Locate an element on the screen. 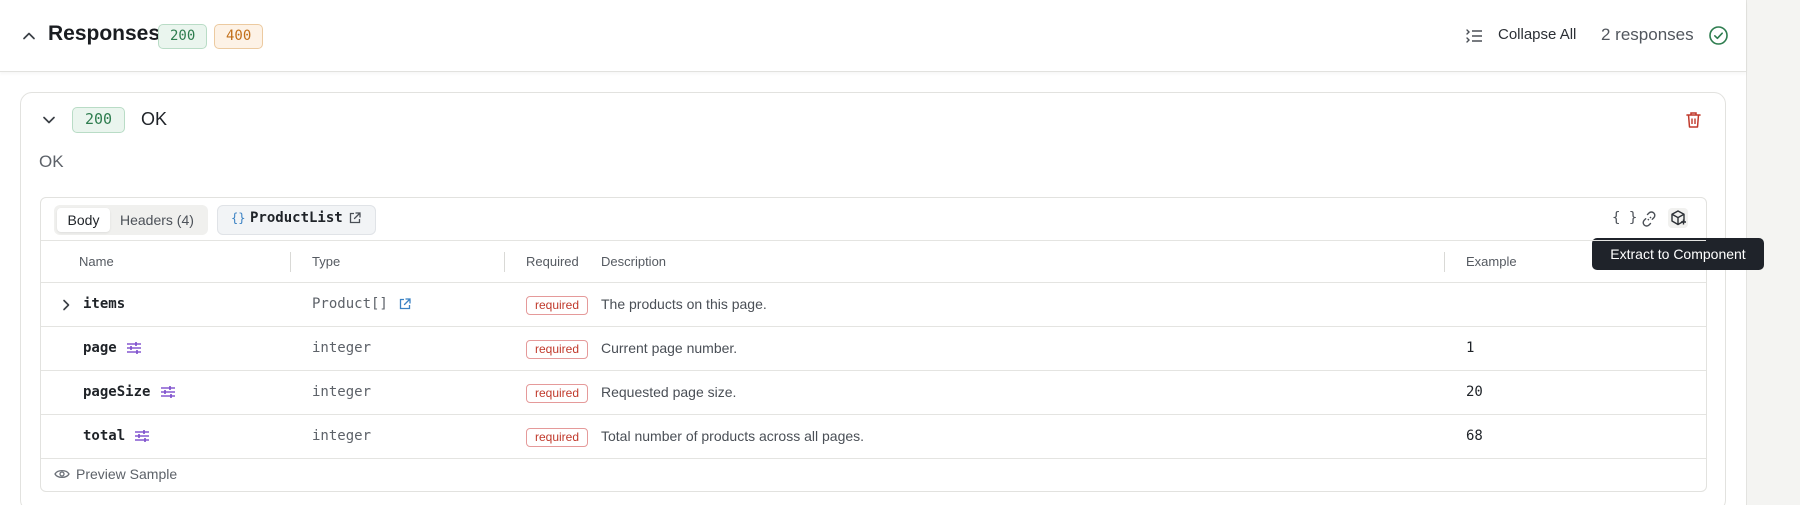  braces-icon: {} is located at coordinates (238, 218).